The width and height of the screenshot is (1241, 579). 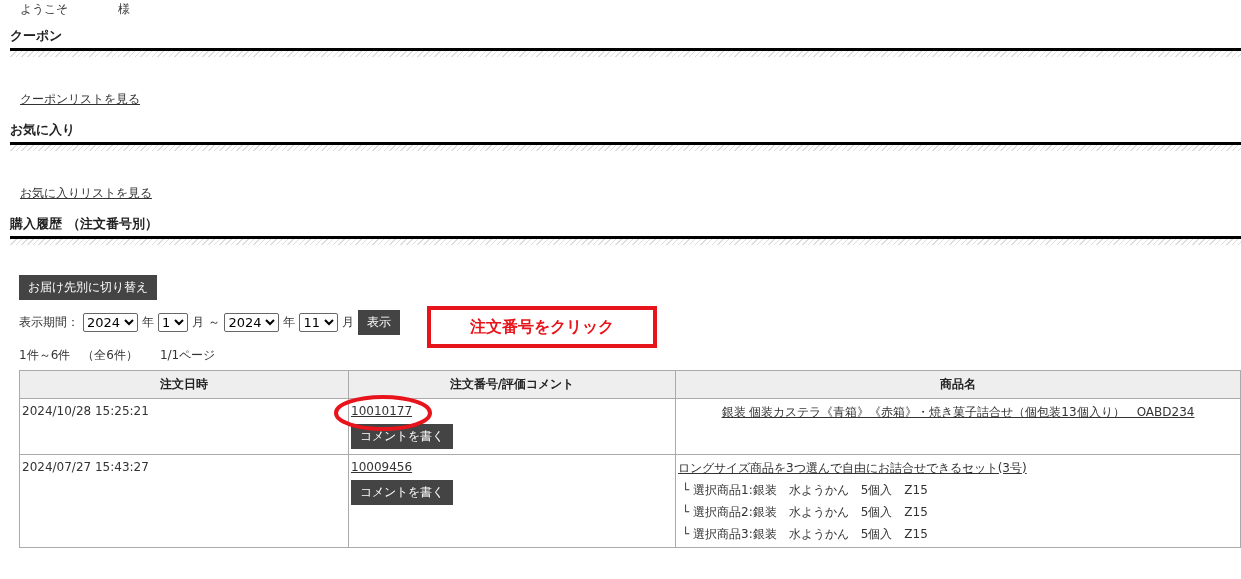 I want to click on option-item: └ 選択商品2:銀装 水ようかん 5個入 Z15, so click(x=805, y=512).